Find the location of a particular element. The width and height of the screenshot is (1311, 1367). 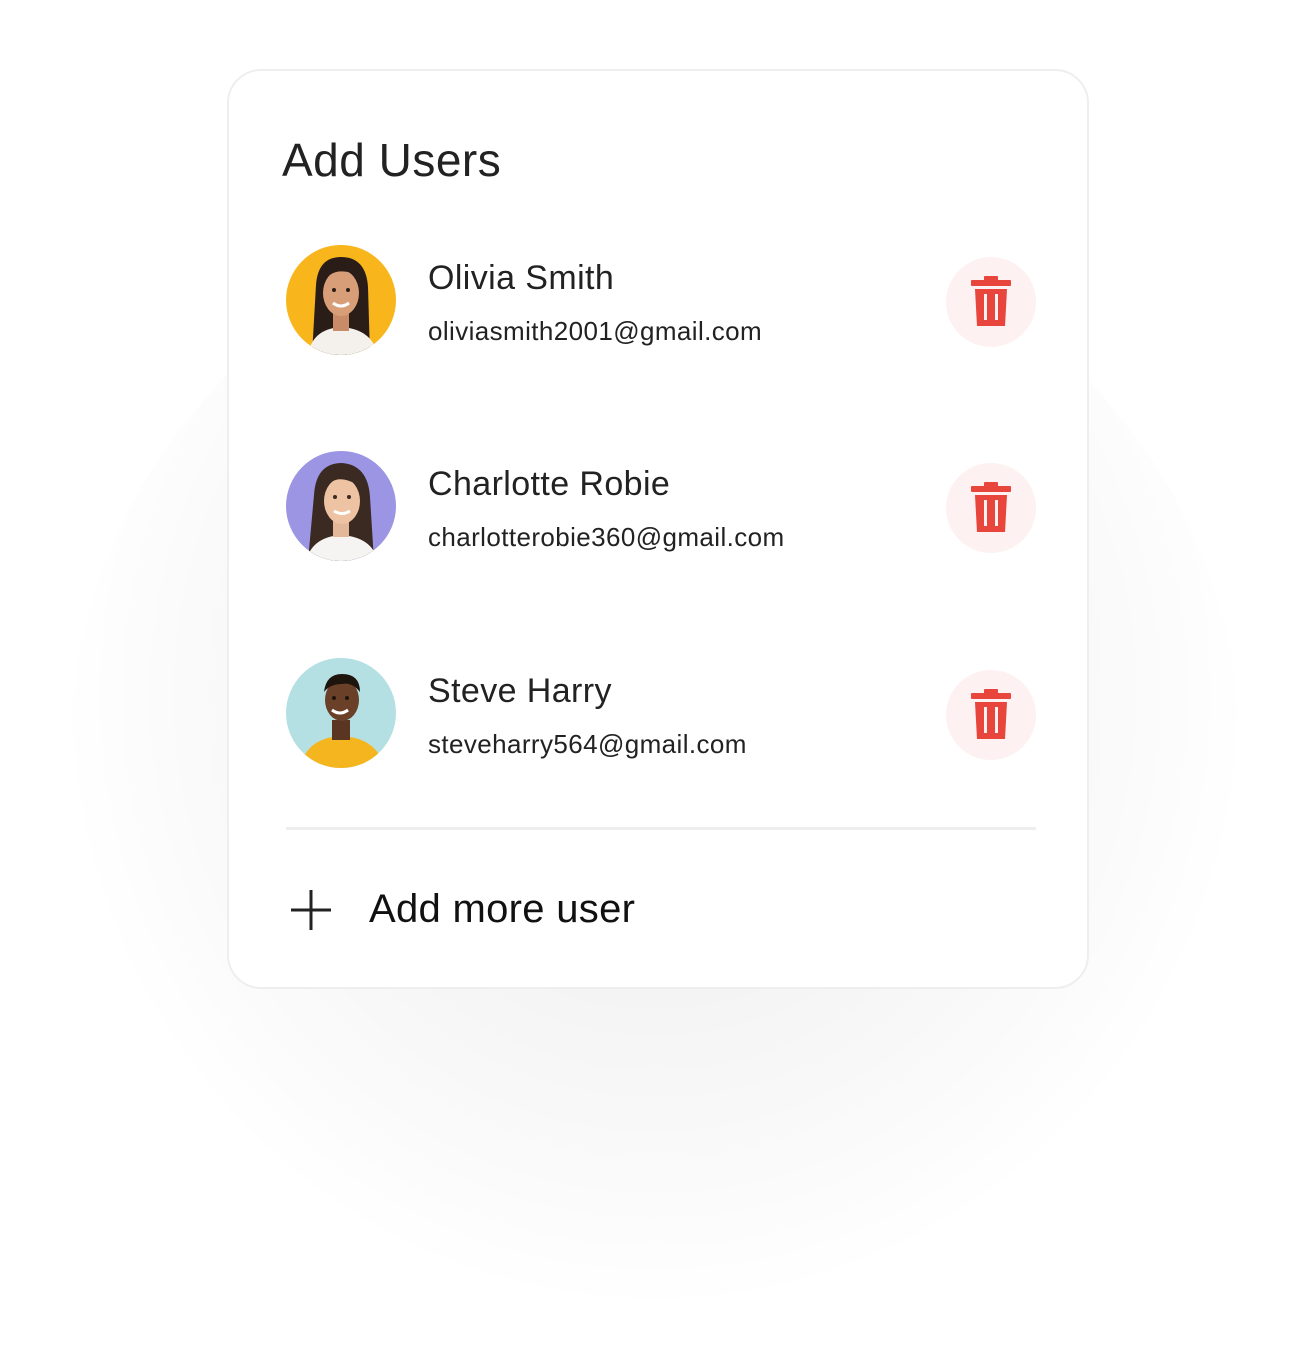

user-name: Charlotte Robie is located at coordinates (549, 484).